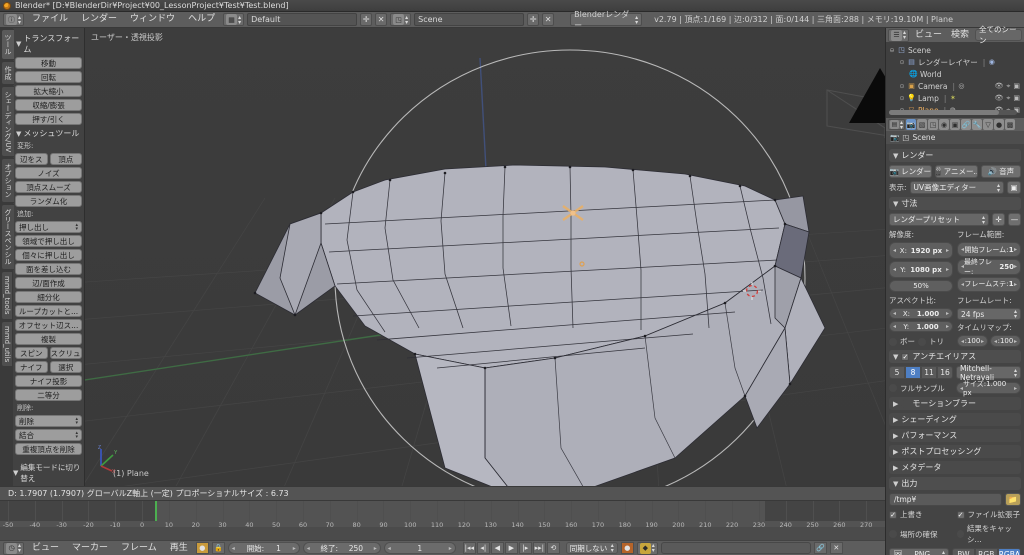 The height and width of the screenshot is (555, 1024). I want to click on render-engine-selector: Blenderレンダー ▴ ▾, so click(606, 20).